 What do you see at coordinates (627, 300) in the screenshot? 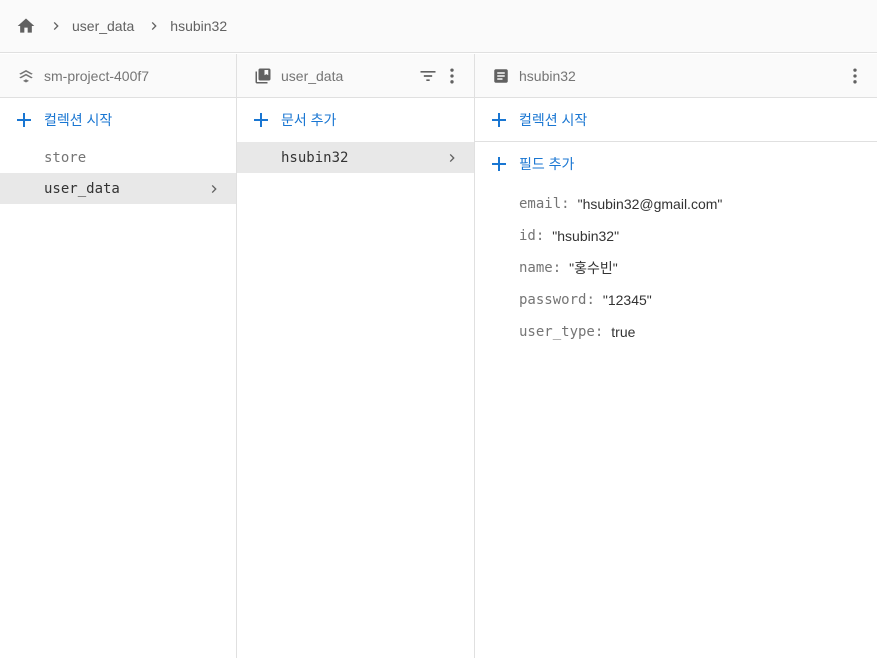
I see `field-value: "12345"` at bounding box center [627, 300].